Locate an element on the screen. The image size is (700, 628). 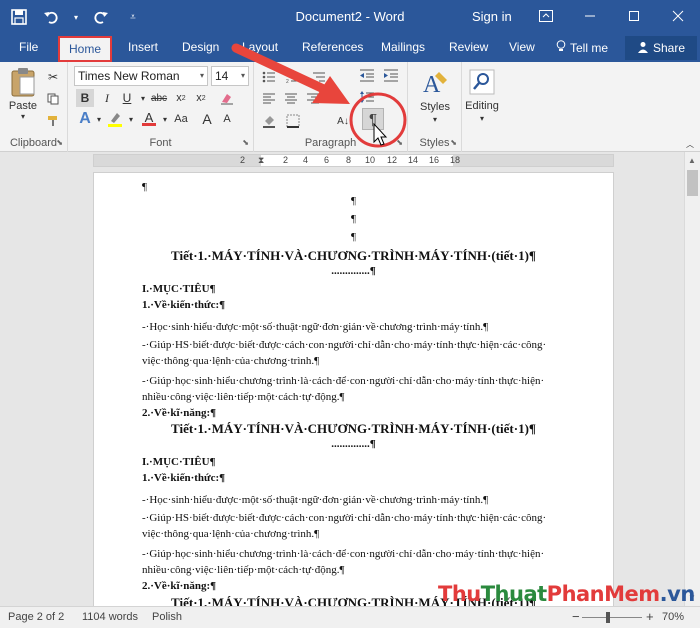
undo-dropdown-icon: ▾ is located at coordinates (76, 17).